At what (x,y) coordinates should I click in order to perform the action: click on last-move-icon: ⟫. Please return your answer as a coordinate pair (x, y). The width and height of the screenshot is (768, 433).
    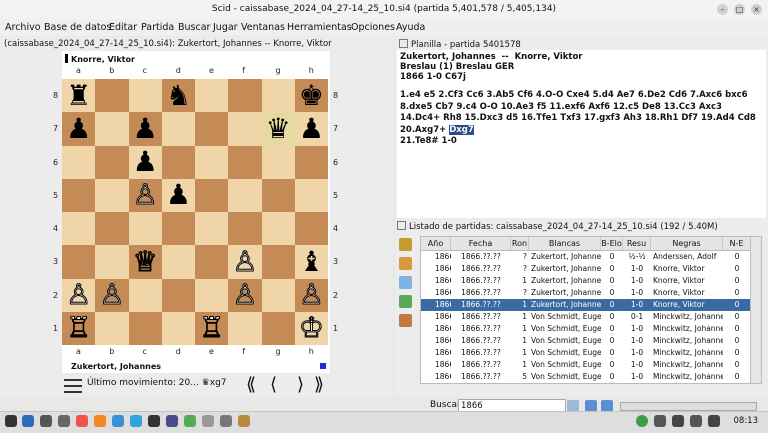
    Looking at the image, I should click on (319, 384).